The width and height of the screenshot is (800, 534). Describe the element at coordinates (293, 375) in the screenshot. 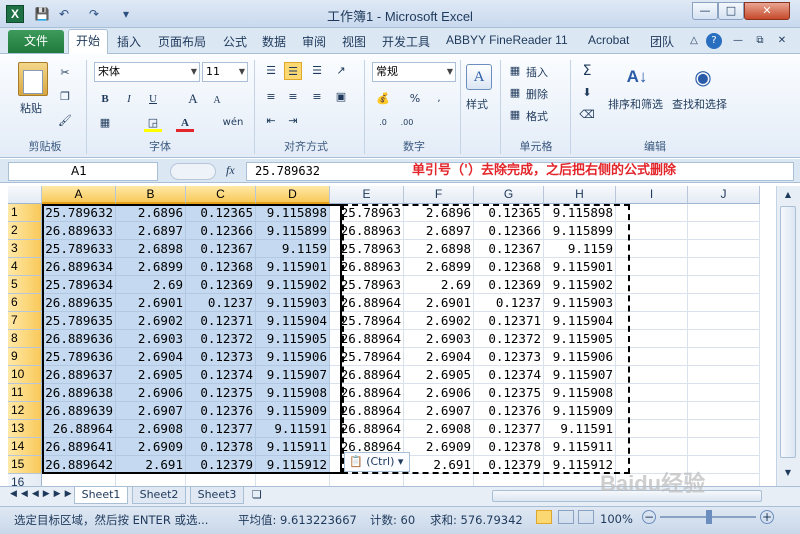

I see `cell-d10: 9.115907` at that location.